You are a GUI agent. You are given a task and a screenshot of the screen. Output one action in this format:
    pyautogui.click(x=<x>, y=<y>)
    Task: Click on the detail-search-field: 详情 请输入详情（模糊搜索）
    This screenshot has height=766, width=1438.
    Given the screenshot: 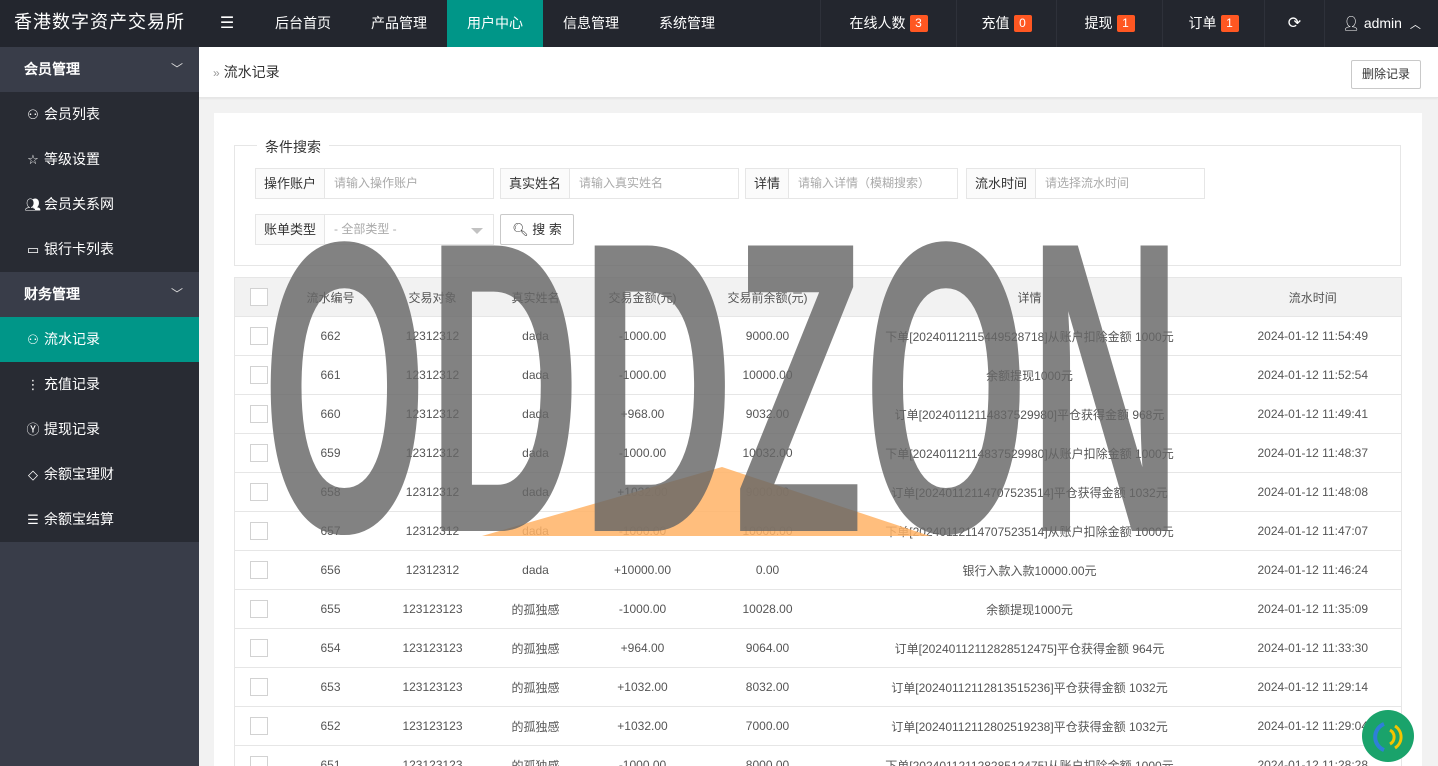 What is the action you would take?
    pyautogui.click(x=852, y=183)
    